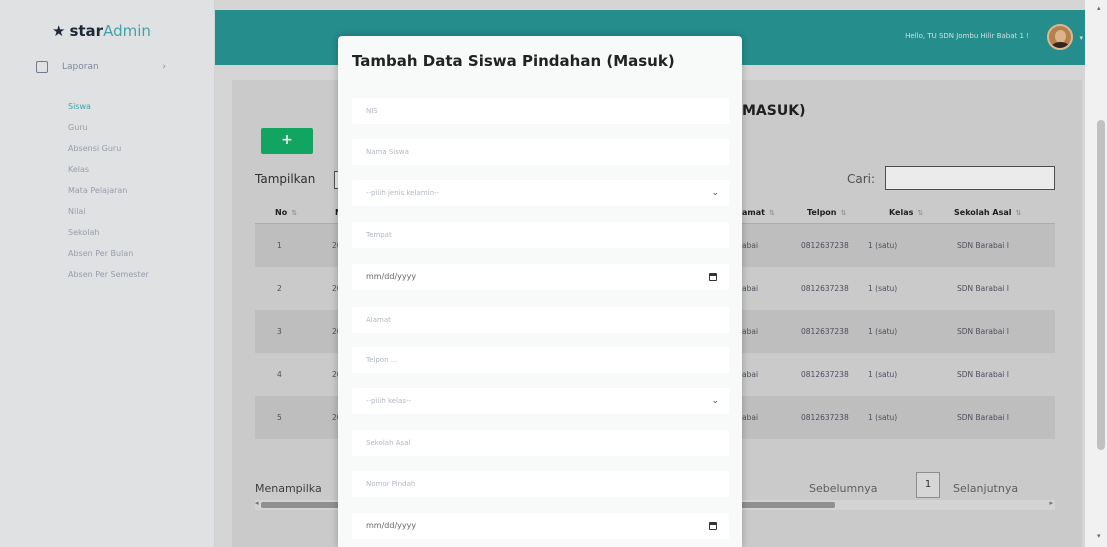  I want to click on transfer-date-input: mm/dd/yyyy, so click(540, 526).